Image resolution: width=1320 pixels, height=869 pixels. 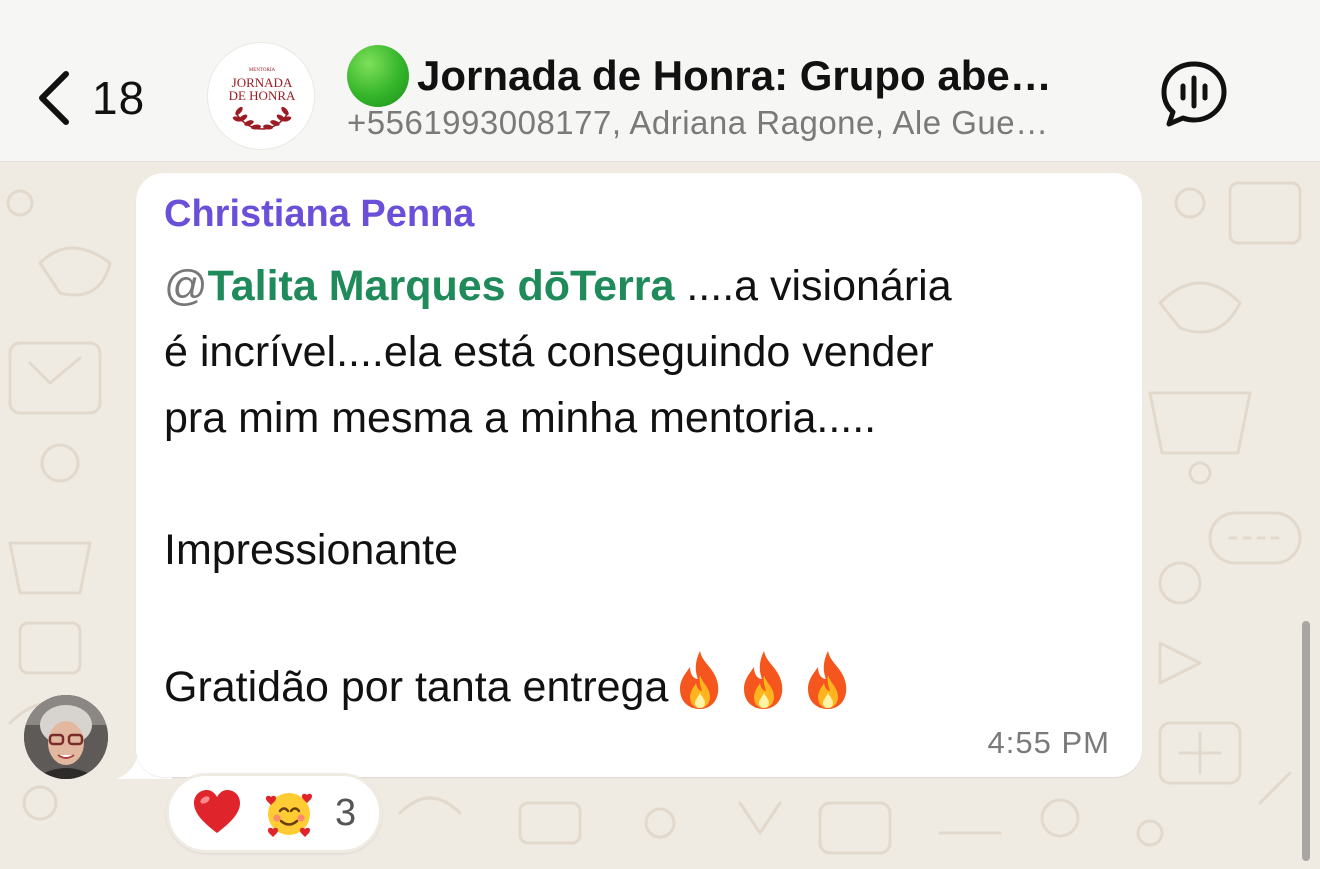 I want to click on voice-chat-button, so click(x=1194, y=94).